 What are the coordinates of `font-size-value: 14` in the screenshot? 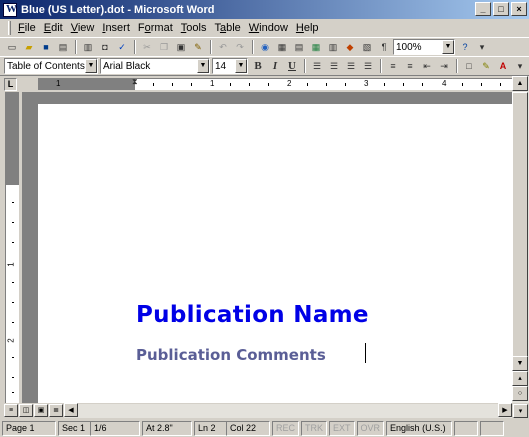 It's located at (221, 66).